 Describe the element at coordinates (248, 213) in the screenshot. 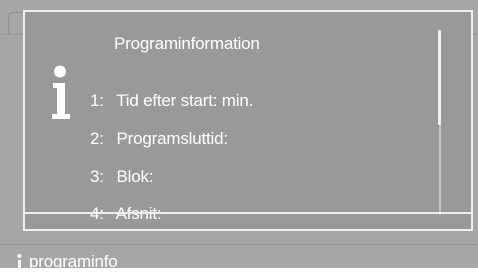

I see `dialog-footer-divider` at that location.